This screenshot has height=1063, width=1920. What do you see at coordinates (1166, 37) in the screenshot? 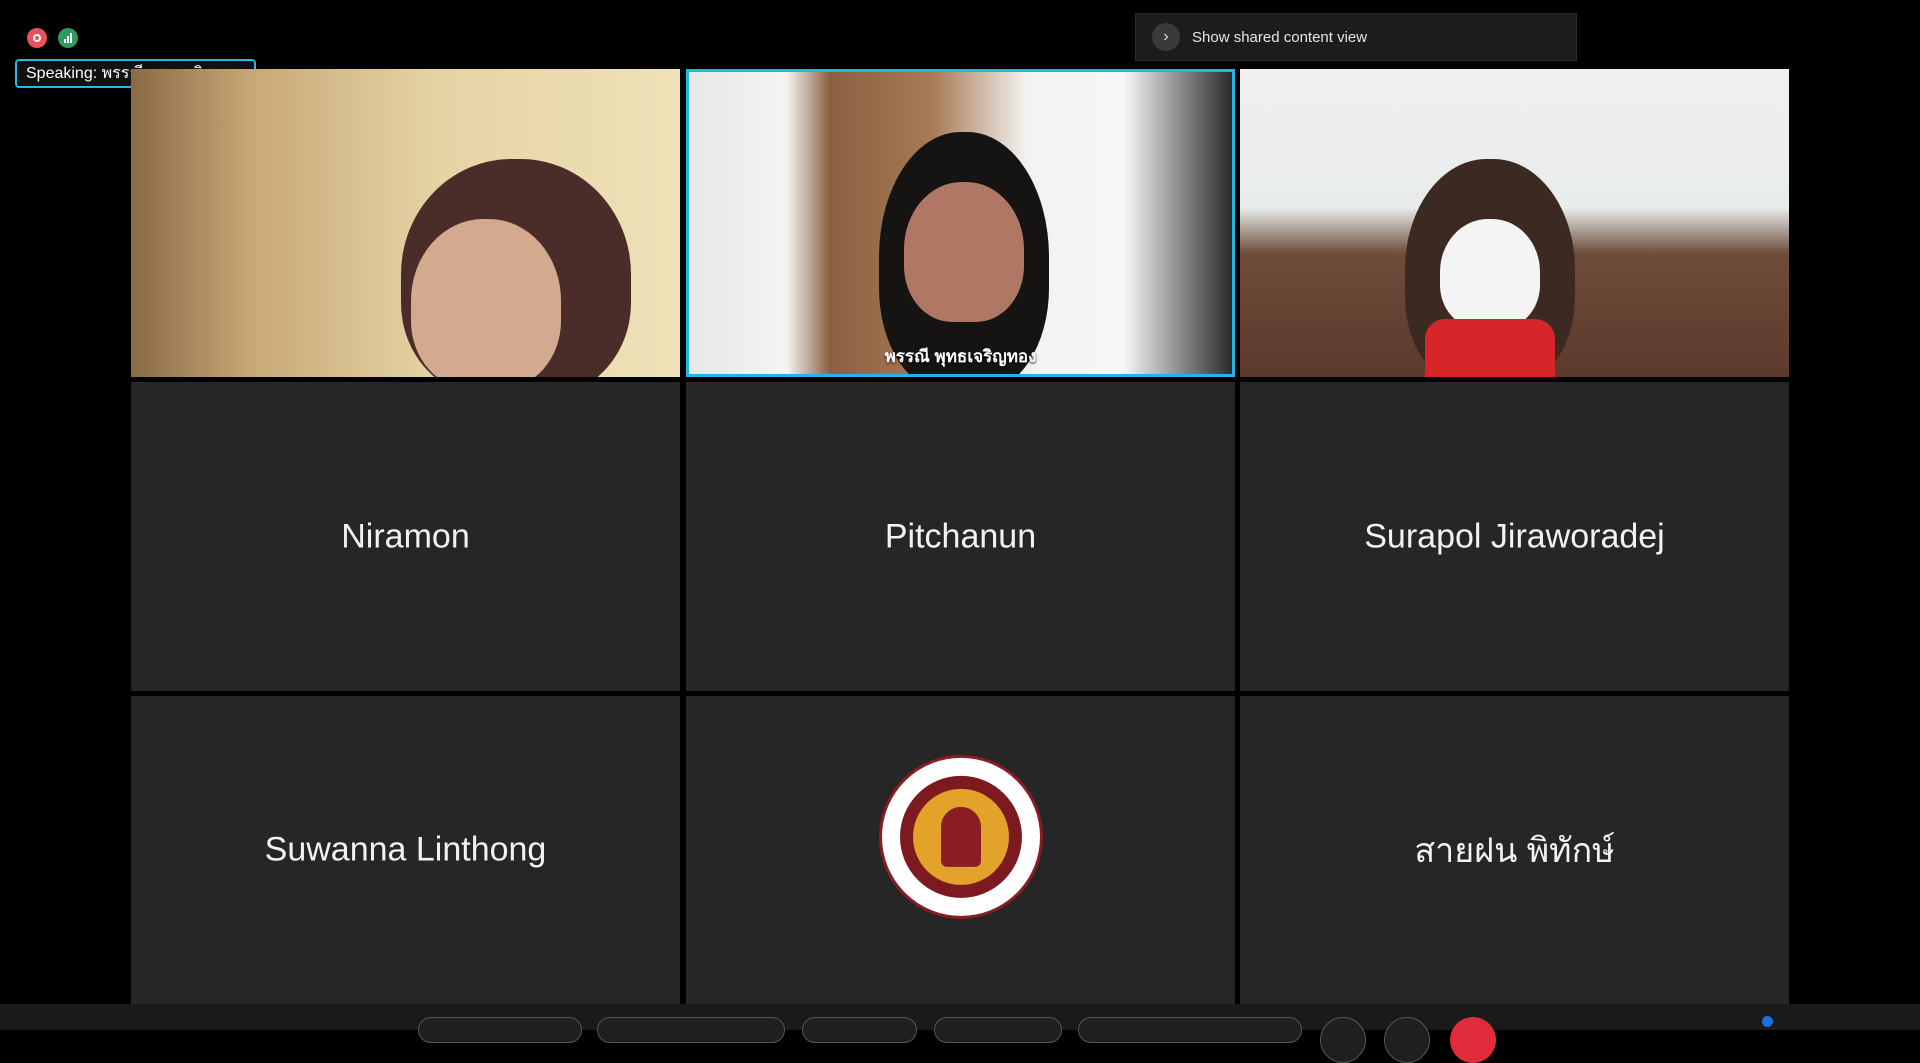
I see `chevron-right-icon: ›` at bounding box center [1166, 37].